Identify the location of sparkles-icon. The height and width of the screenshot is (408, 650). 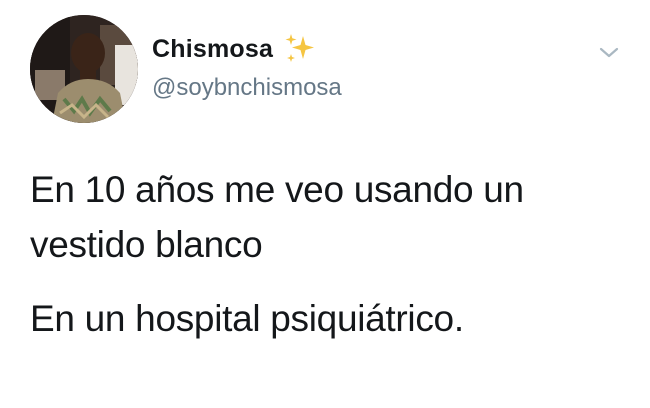
(300, 49).